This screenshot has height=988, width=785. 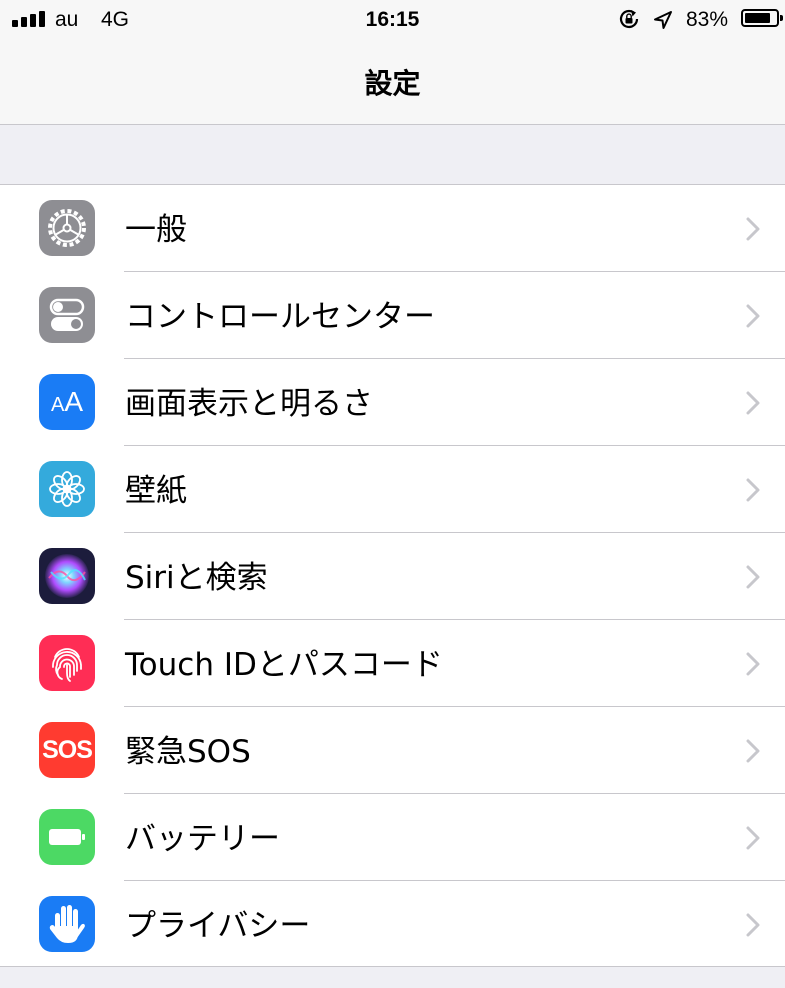 I want to click on gear-icon, so click(x=67, y=228).